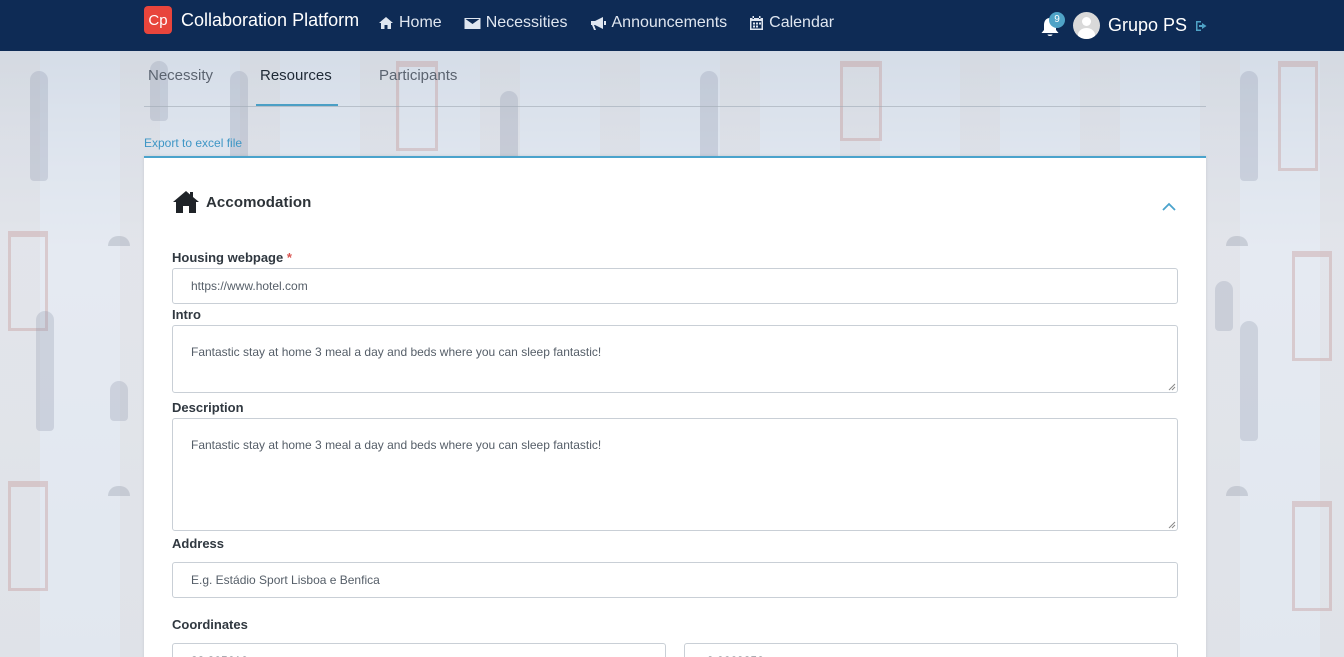  I want to click on address-input: E.g. Estádio Sport Lisboa e Benfica, so click(675, 580).